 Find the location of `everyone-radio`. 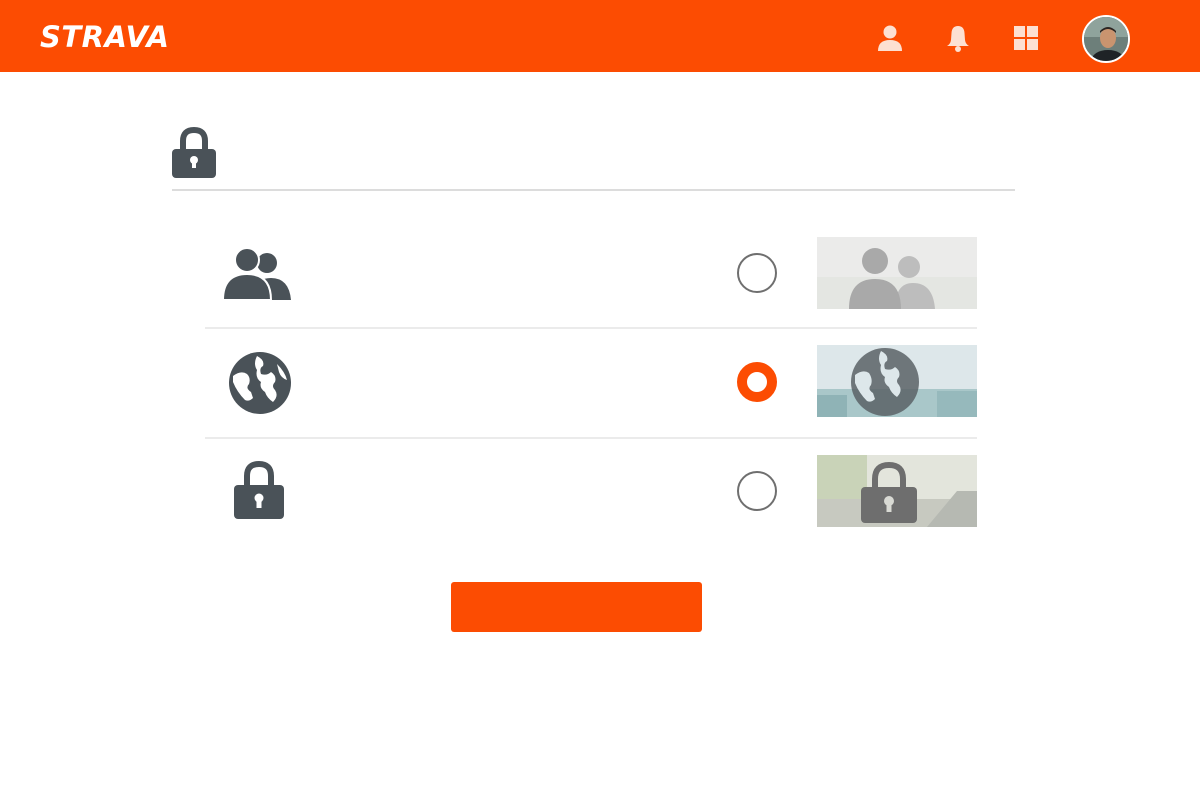

everyone-radio is located at coordinates (757, 382).